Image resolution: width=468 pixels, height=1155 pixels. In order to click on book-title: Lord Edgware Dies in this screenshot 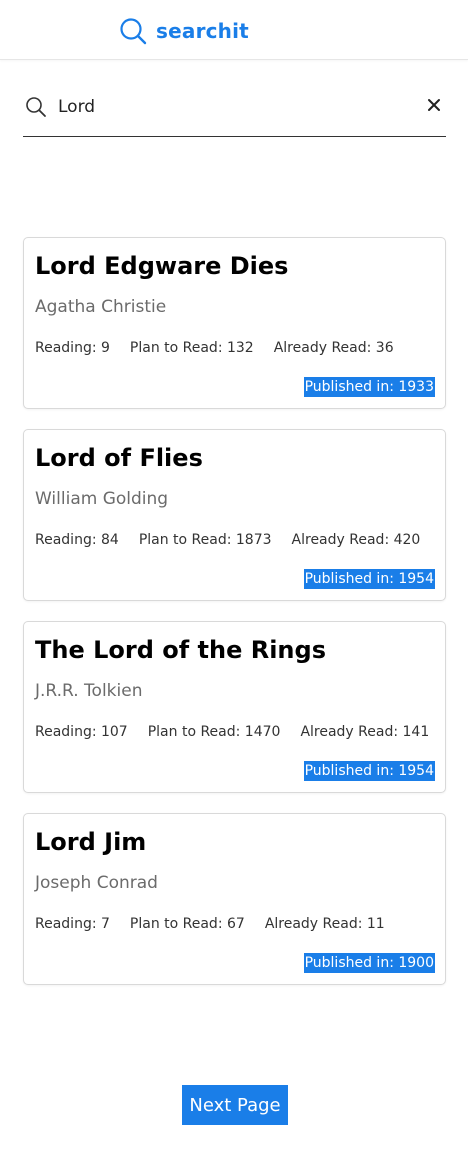, I will do `click(161, 266)`.